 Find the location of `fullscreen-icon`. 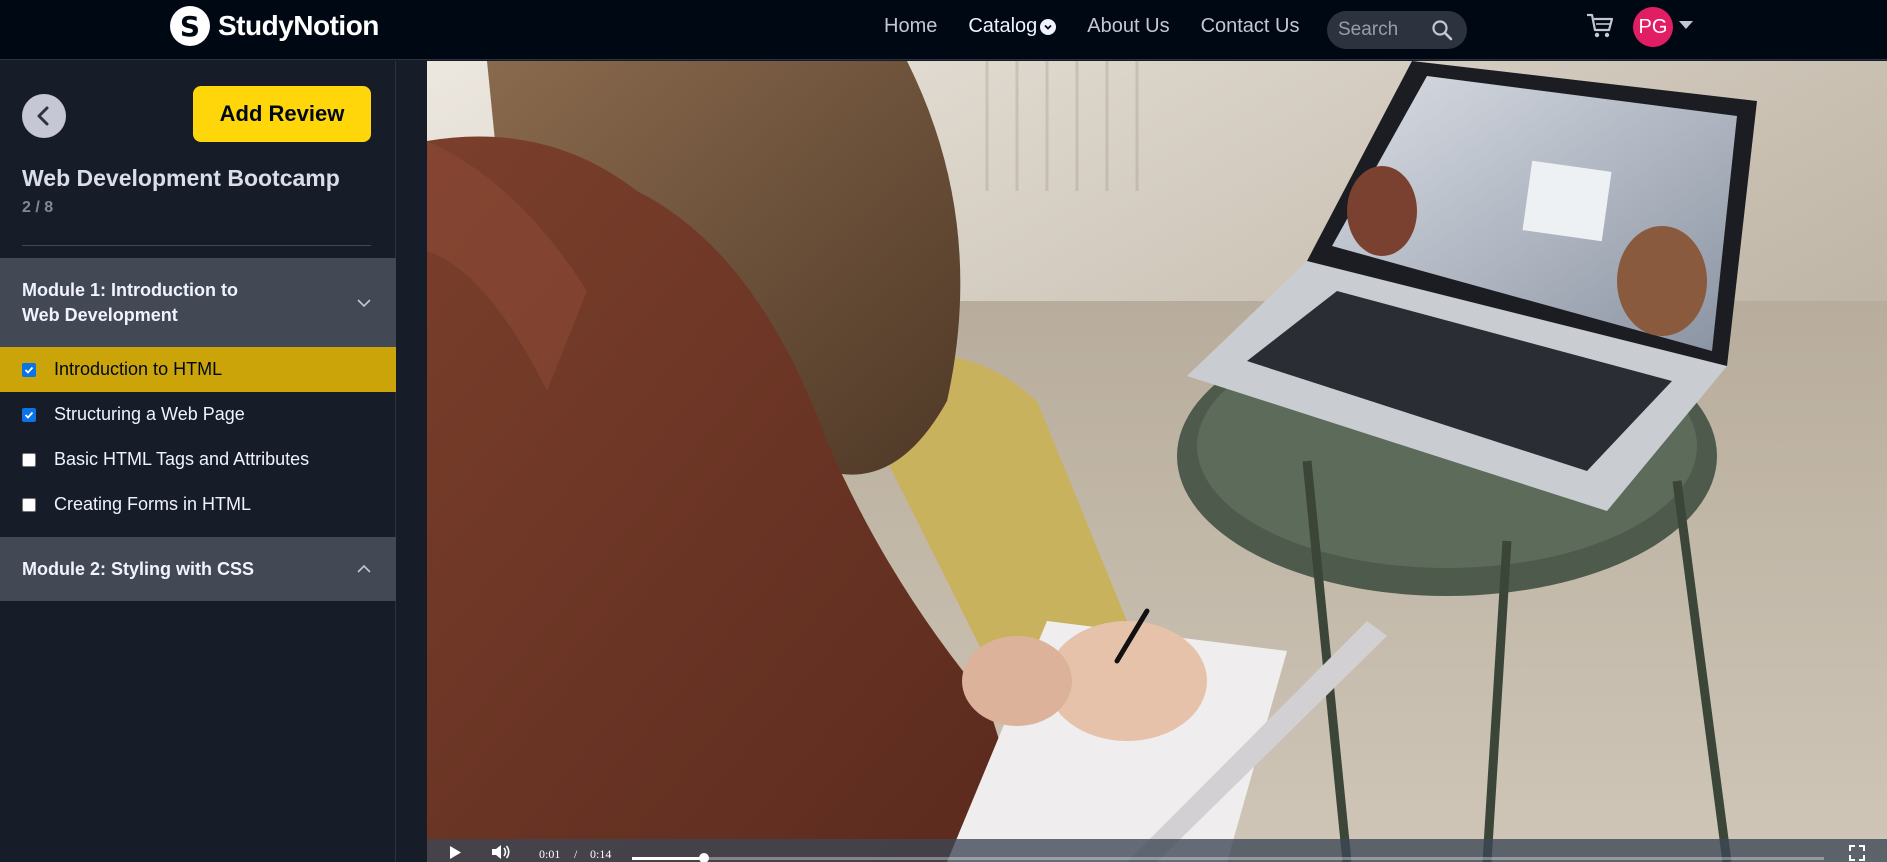

fullscreen-icon is located at coordinates (1857, 853).